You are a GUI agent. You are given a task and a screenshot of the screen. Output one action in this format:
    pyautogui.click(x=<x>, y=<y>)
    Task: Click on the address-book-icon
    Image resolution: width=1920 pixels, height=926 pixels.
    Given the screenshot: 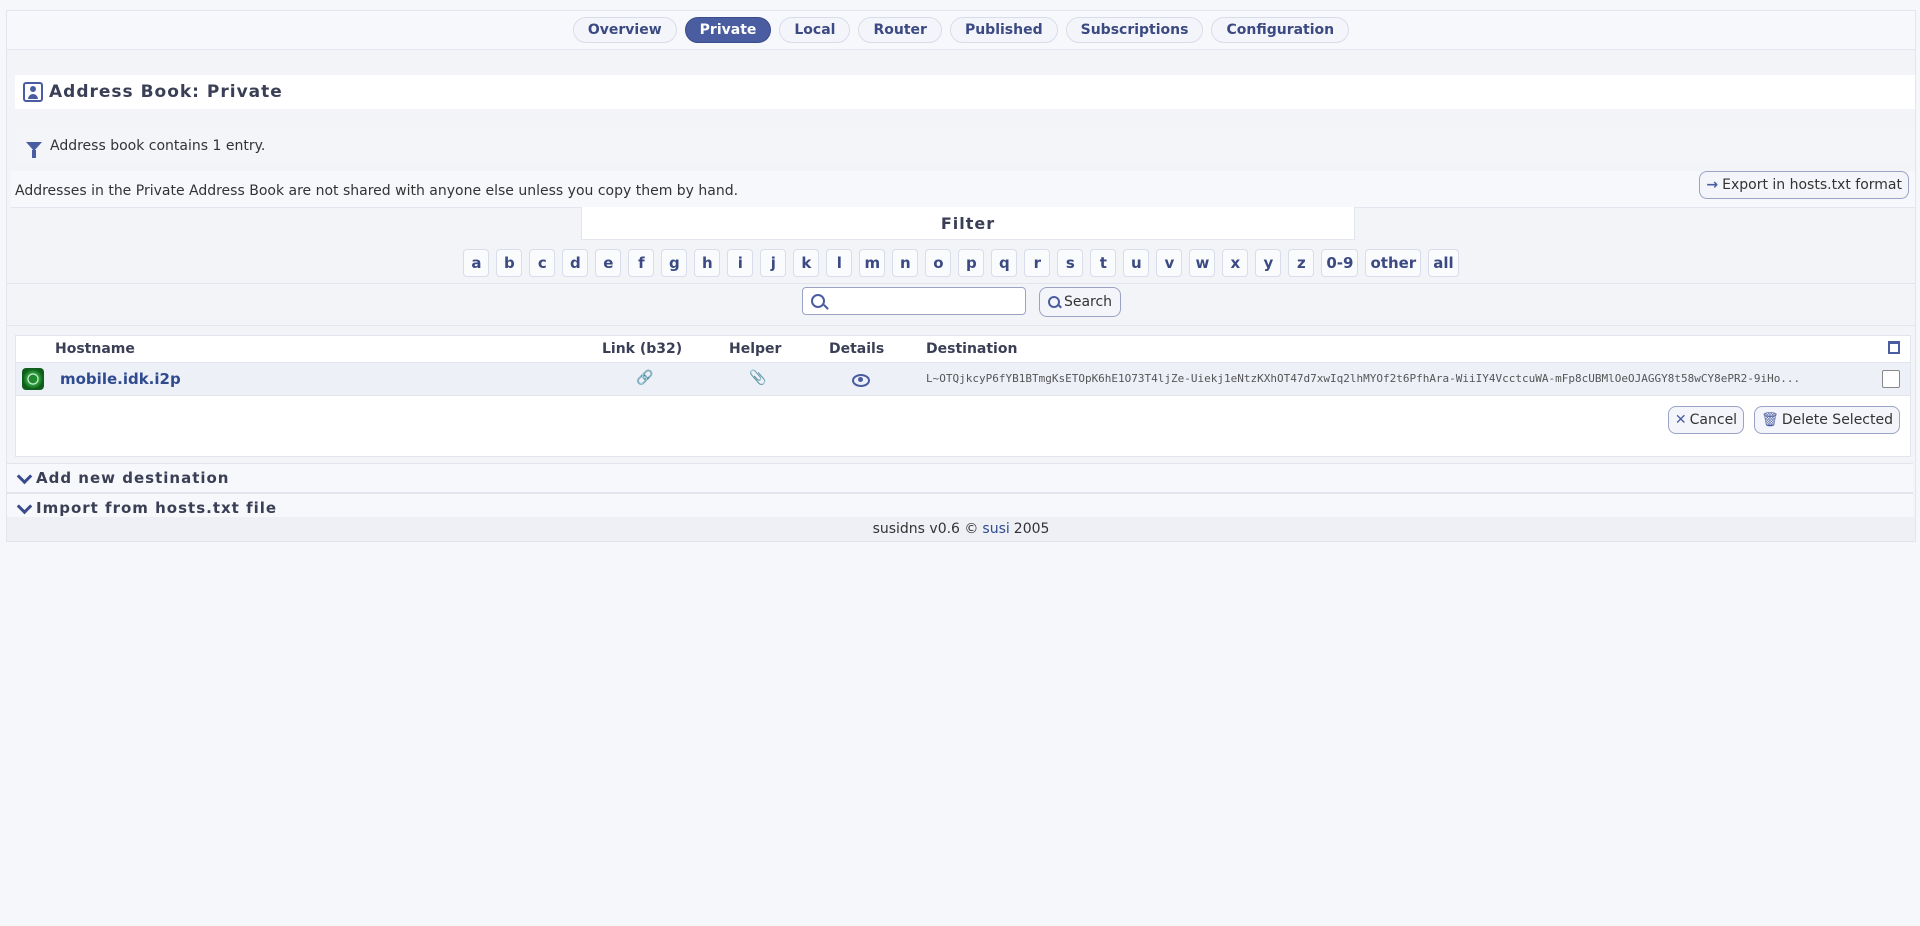 What is the action you would take?
    pyautogui.click(x=33, y=92)
    